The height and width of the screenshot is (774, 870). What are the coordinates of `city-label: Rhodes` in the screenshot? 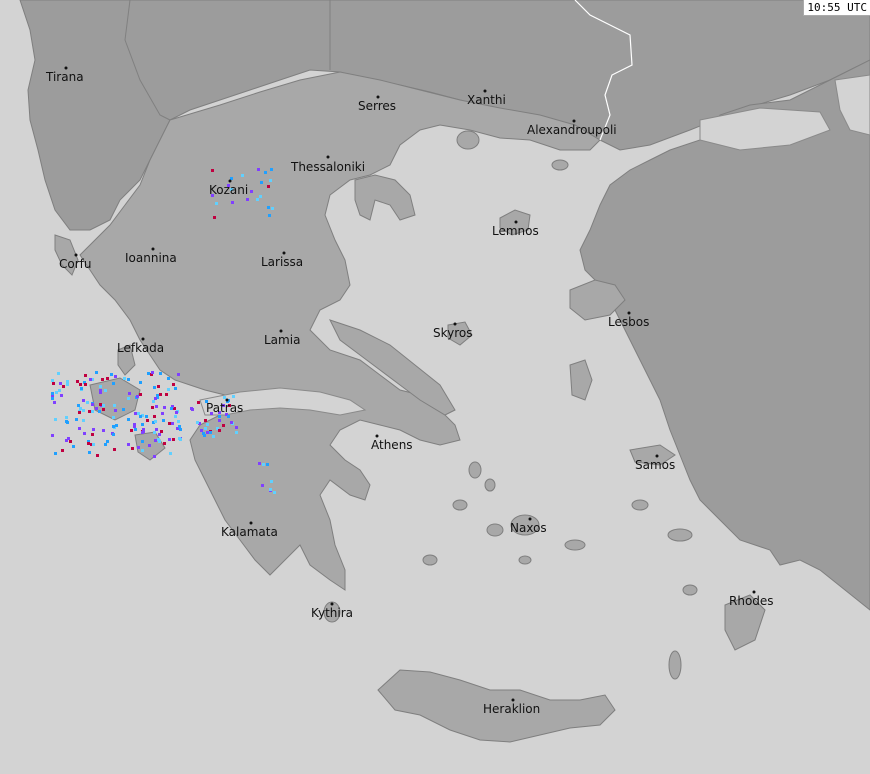 It's located at (751, 601).